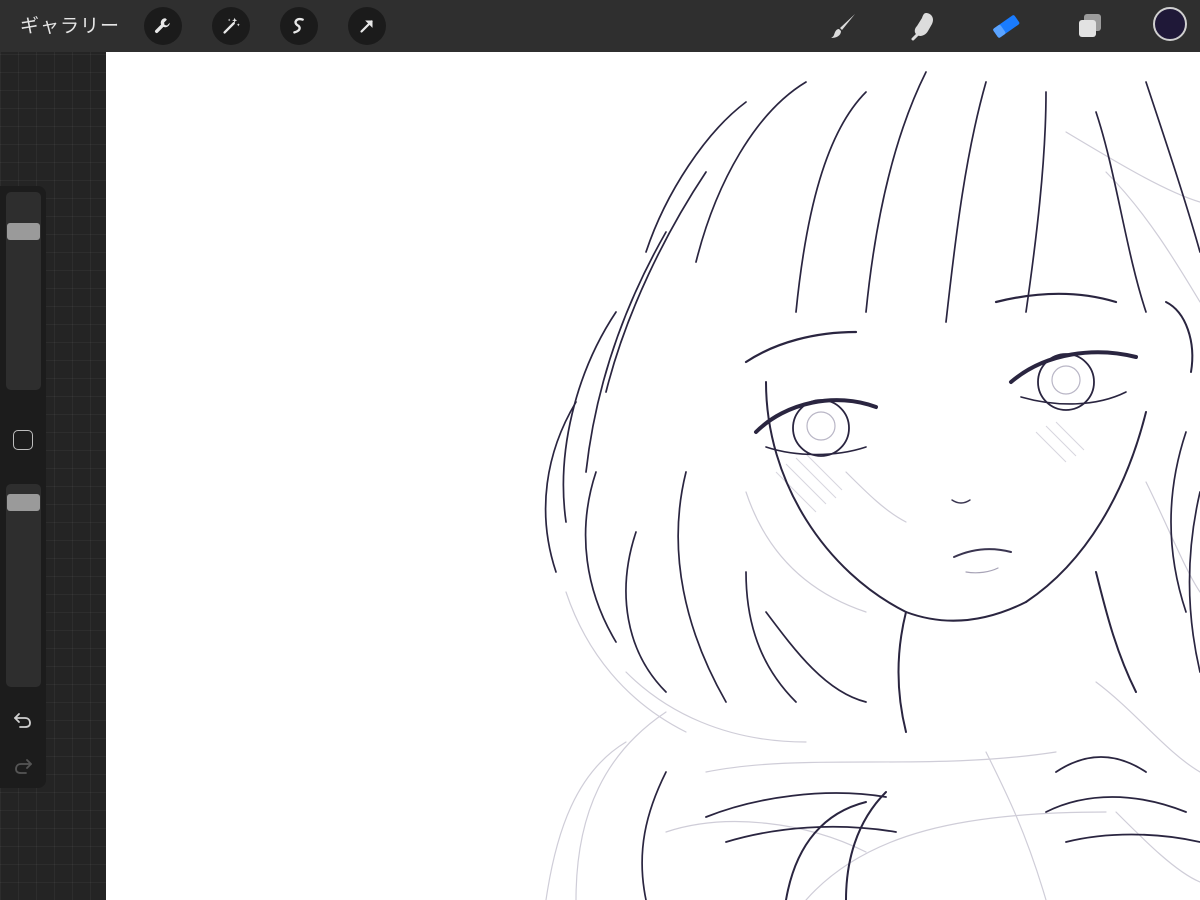 The image size is (1200, 900). What do you see at coordinates (23, 766) in the screenshot?
I see `redo-icon` at bounding box center [23, 766].